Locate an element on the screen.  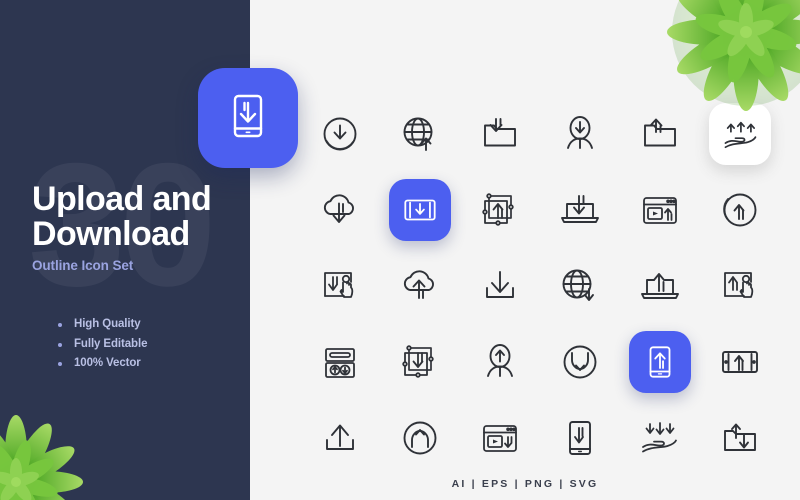
file-formats-label: AI | EPS | PNG | SVG is located at coordinates (525, 484).